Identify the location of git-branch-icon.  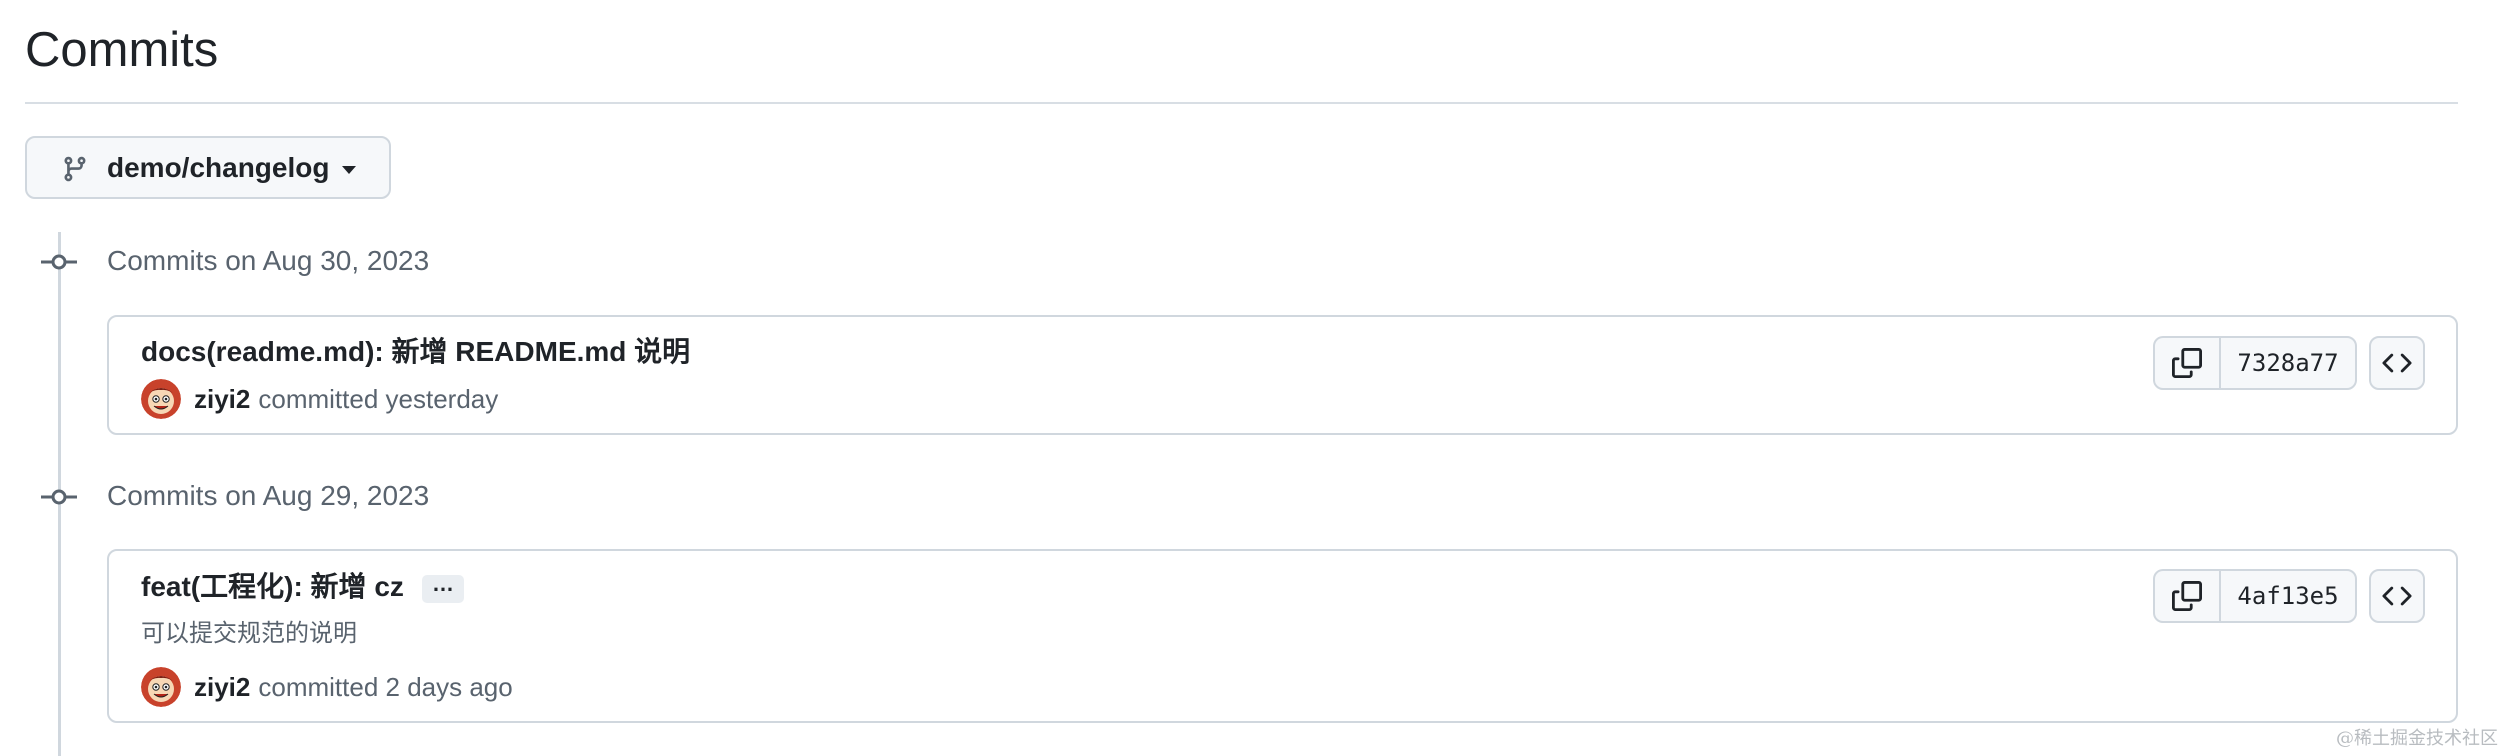
(75, 169).